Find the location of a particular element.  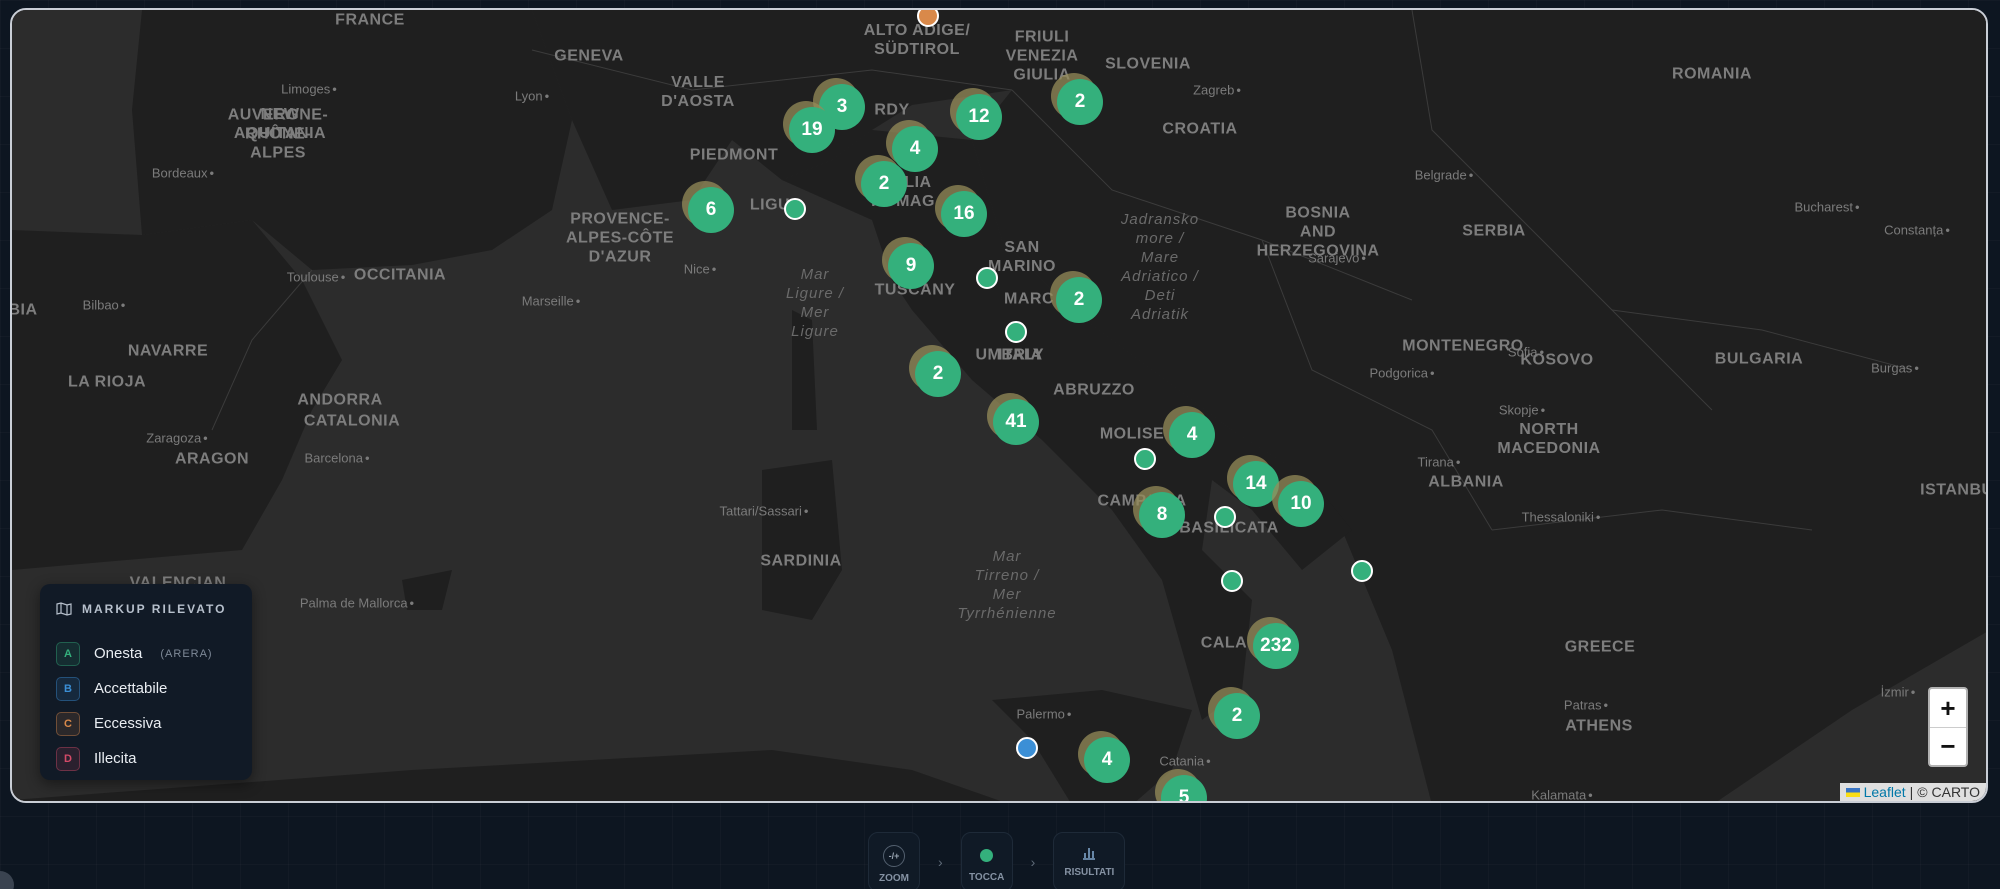

leaflet-link: Leaflet is located at coordinates (1885, 792).